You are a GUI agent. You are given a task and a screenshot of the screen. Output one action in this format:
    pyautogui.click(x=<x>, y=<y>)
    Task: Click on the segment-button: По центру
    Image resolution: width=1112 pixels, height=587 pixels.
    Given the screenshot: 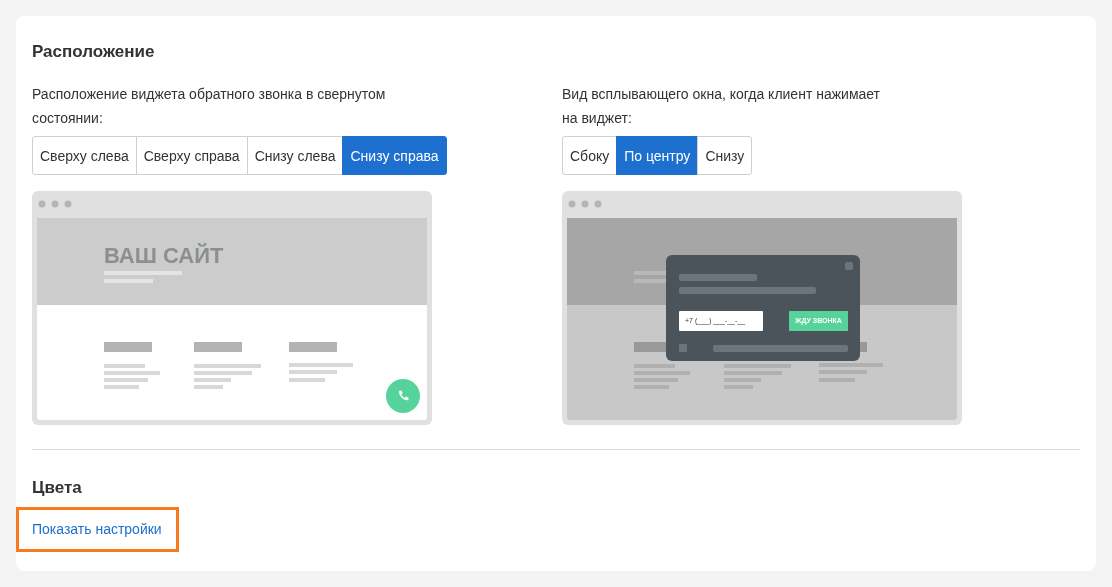 What is the action you would take?
    pyautogui.click(x=657, y=155)
    